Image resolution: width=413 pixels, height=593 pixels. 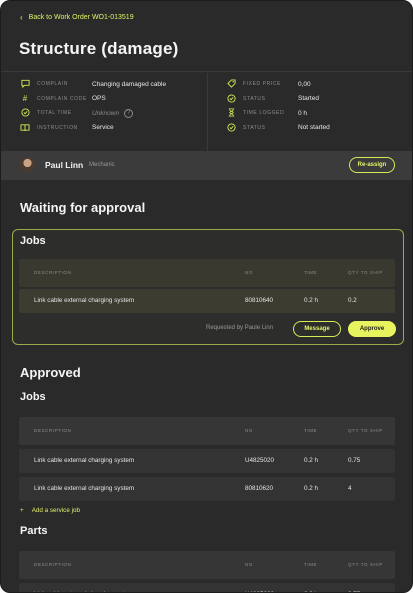 What do you see at coordinates (129, 84) in the screenshot?
I see `info-value: Changing damaged cable` at bounding box center [129, 84].